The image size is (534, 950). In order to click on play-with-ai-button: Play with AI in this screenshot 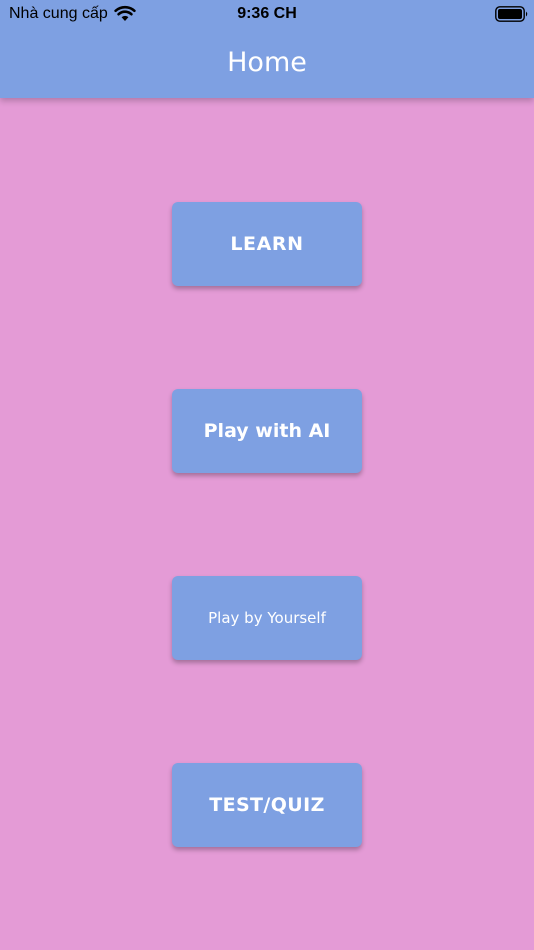, I will do `click(267, 431)`.